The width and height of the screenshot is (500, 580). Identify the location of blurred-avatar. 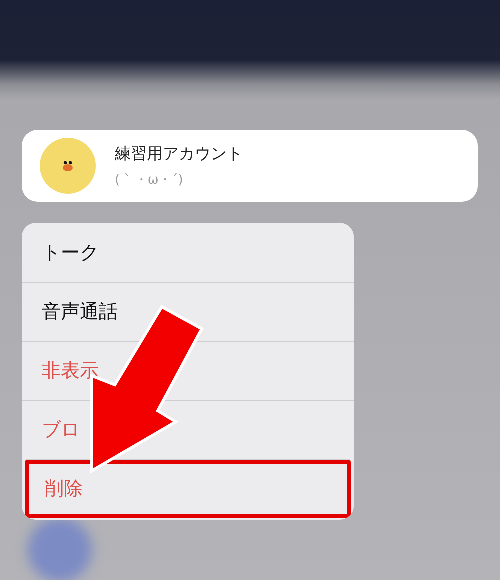
(60, 549).